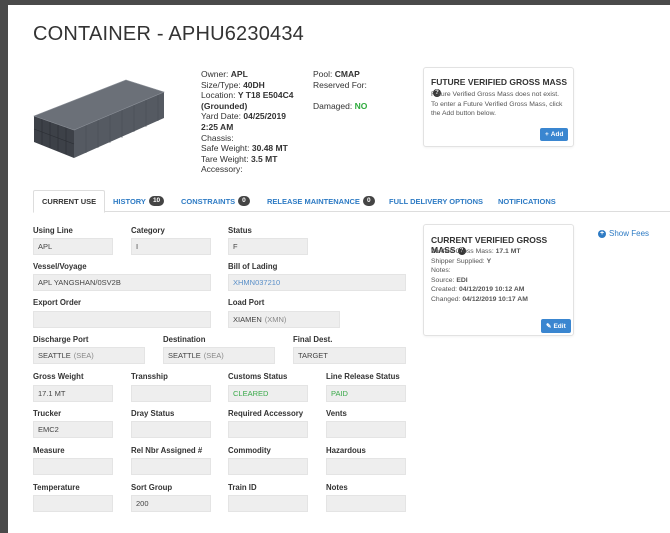 The height and width of the screenshot is (533, 670). What do you see at coordinates (61, 339) in the screenshot?
I see `discharge-port-label: Discharge Port` at bounding box center [61, 339].